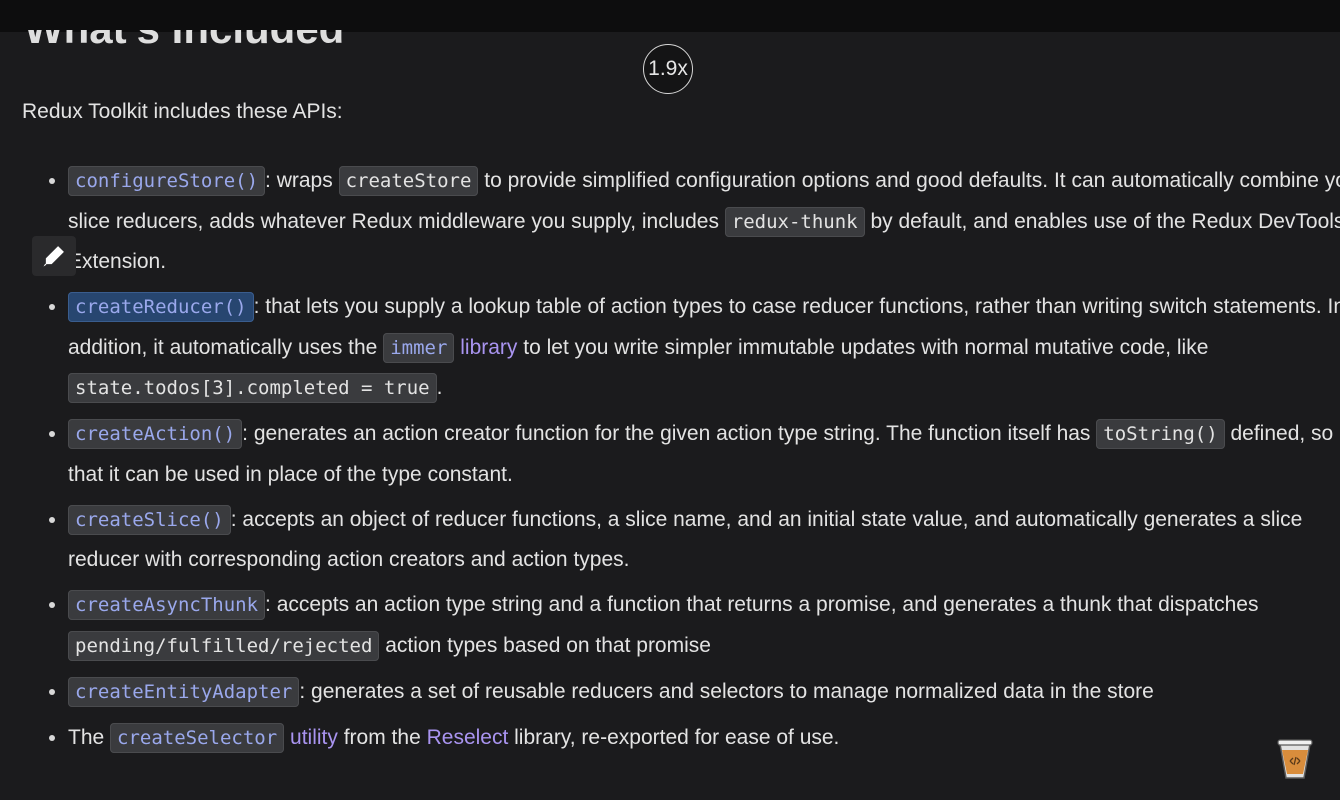 This screenshot has width=1340, height=800. What do you see at coordinates (54, 256) in the screenshot?
I see `pen-icon` at bounding box center [54, 256].